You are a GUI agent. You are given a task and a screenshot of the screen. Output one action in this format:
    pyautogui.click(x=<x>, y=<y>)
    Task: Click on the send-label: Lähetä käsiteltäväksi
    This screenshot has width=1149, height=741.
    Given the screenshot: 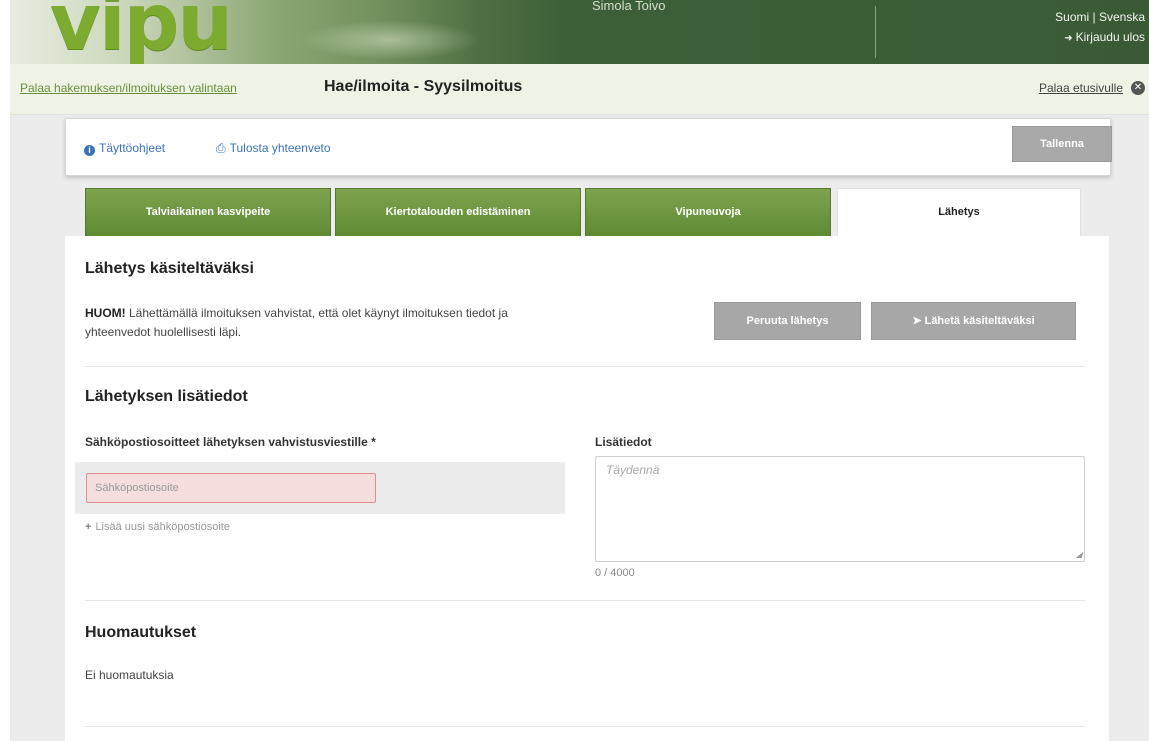 What is the action you would take?
    pyautogui.click(x=979, y=321)
    